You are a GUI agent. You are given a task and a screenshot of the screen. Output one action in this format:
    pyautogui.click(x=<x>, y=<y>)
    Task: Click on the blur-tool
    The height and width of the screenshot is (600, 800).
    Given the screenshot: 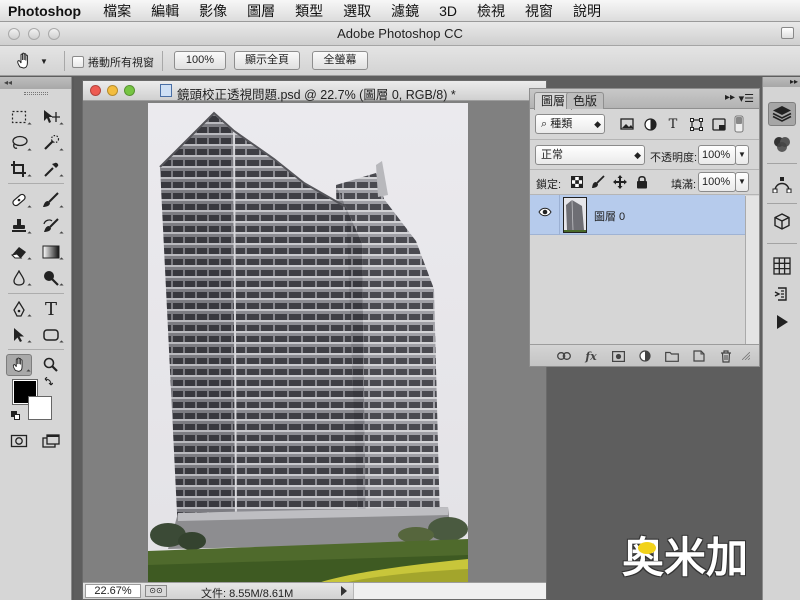 What is the action you would take?
    pyautogui.click(x=19, y=278)
    